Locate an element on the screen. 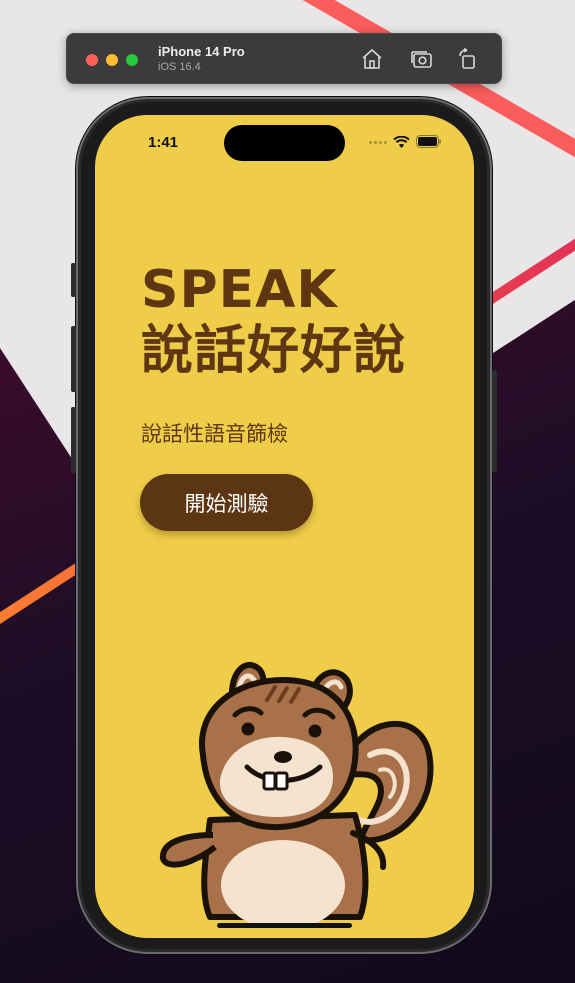  screenshot-icon is located at coordinates (422, 59).